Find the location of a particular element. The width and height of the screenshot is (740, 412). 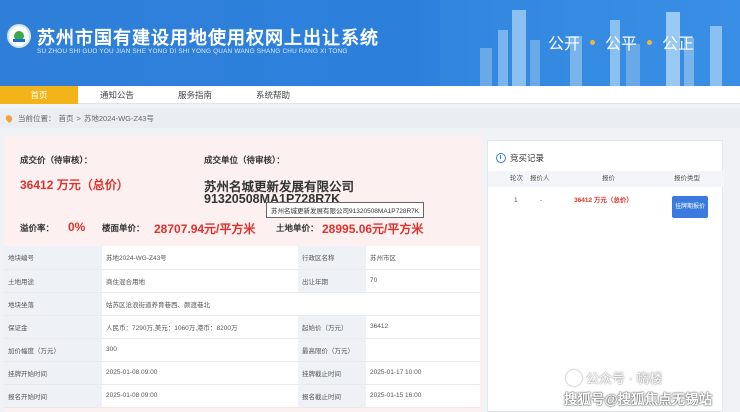

premium-rate-label: 溢价率： is located at coordinates (37, 228).